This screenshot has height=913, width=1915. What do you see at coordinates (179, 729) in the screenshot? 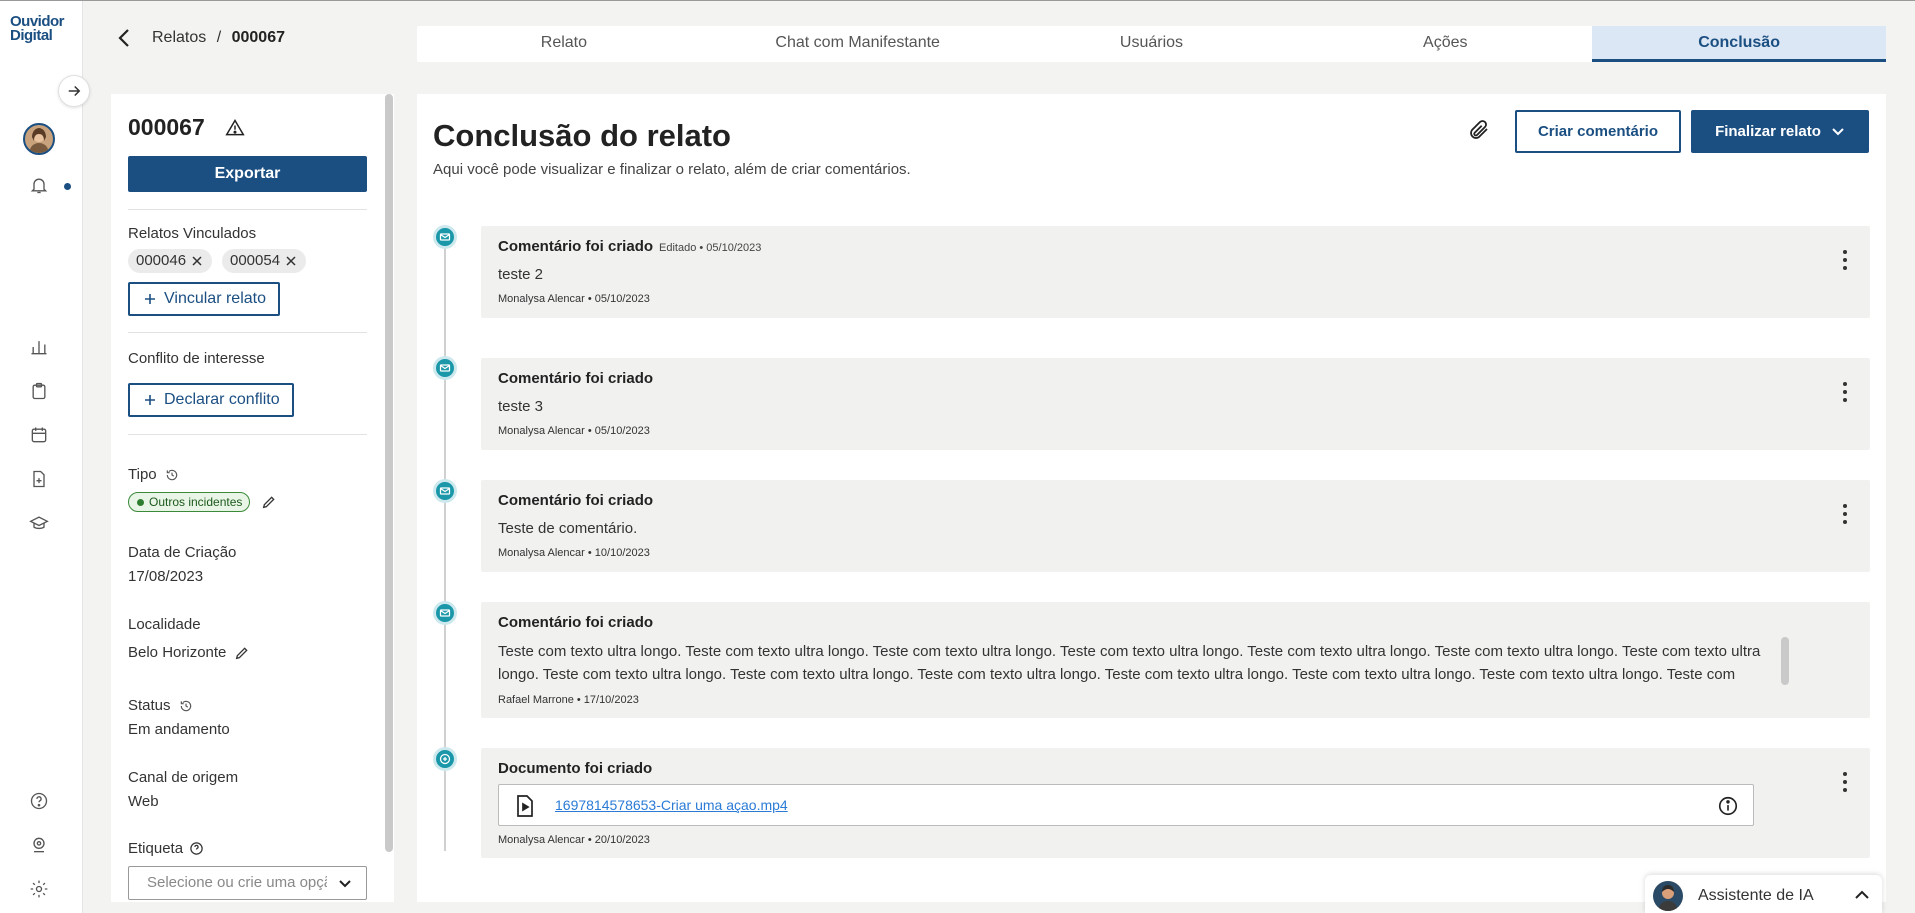
I see `status-value: Em andamento` at bounding box center [179, 729].